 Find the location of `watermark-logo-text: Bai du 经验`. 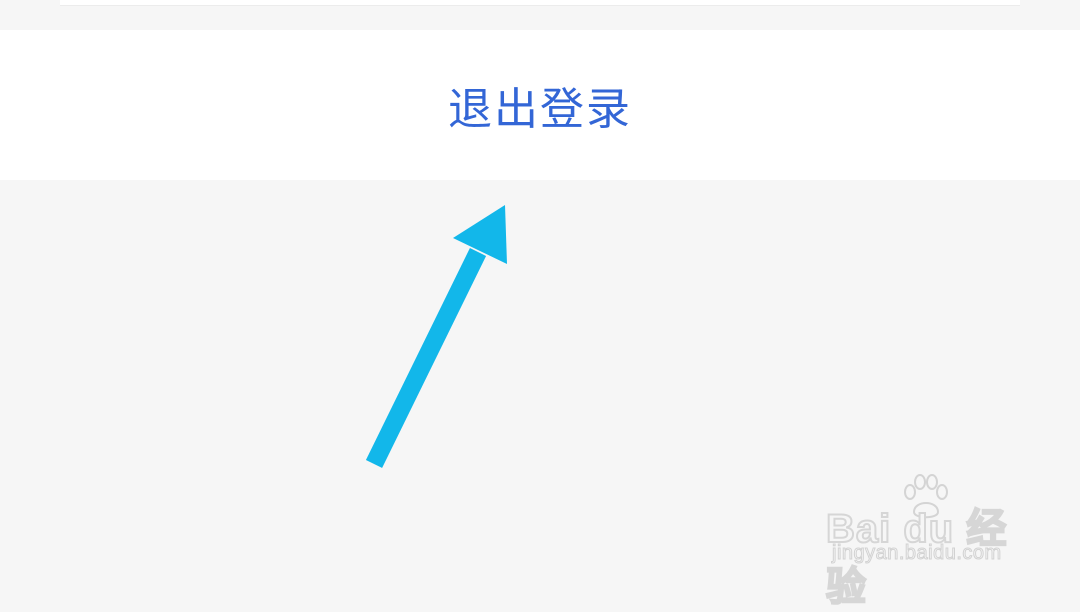

watermark-logo-text: Bai du 经验 is located at coordinates (916, 558).